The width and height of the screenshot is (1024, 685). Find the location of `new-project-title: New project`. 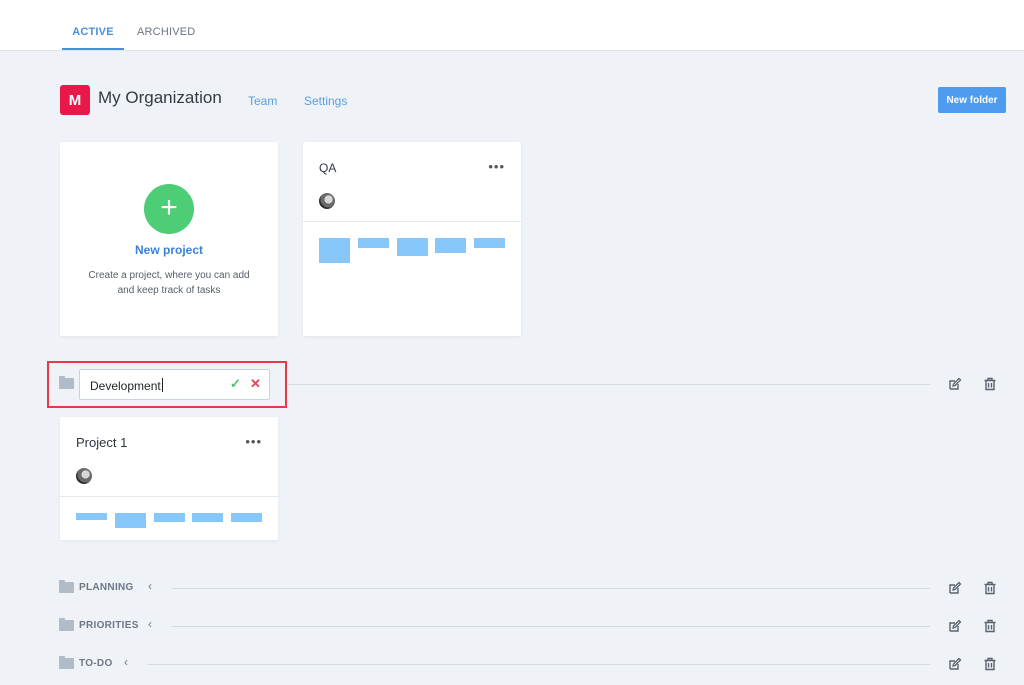

new-project-title: New project is located at coordinates (169, 250).